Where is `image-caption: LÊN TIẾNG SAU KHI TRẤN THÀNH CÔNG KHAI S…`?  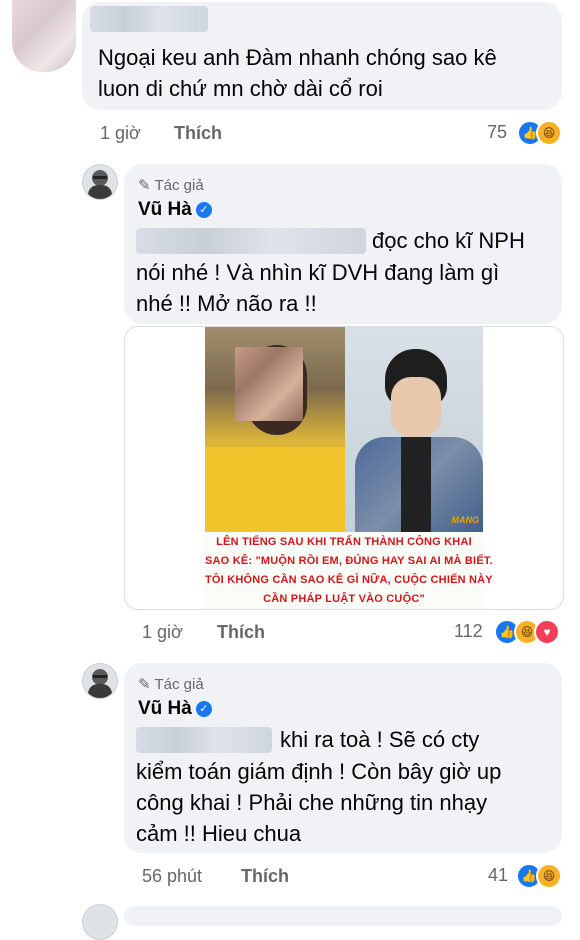
image-caption: LÊN TIẾNG SAU KHI TRẤN THÀNH CÔNG KHAI S… is located at coordinates (349, 570).